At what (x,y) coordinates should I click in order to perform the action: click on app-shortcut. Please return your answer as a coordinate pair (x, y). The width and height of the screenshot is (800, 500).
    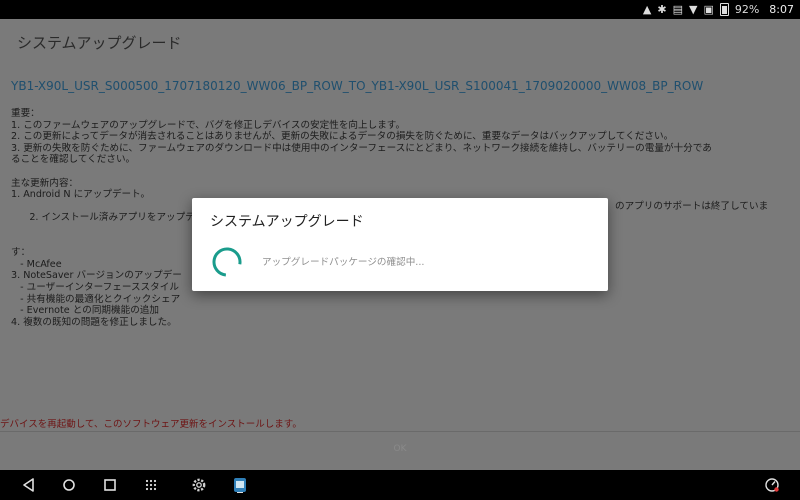
    Looking at the image, I should click on (240, 485).